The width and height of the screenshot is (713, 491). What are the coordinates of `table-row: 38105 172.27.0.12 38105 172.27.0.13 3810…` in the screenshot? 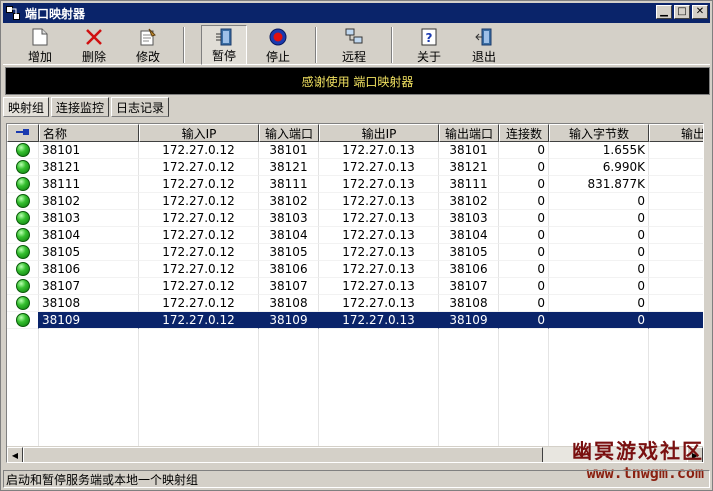 It's located at (355, 252).